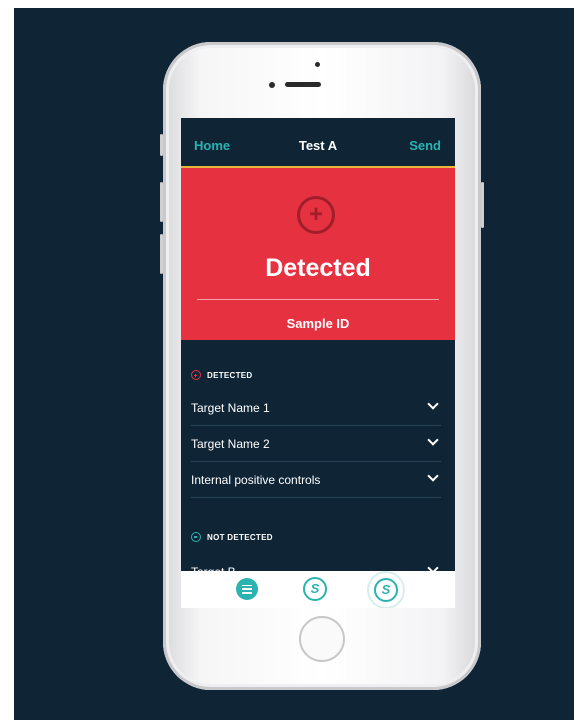 This screenshot has height=727, width=588. Describe the element at coordinates (161, 145) in the screenshot. I see `phone-side-button` at that location.